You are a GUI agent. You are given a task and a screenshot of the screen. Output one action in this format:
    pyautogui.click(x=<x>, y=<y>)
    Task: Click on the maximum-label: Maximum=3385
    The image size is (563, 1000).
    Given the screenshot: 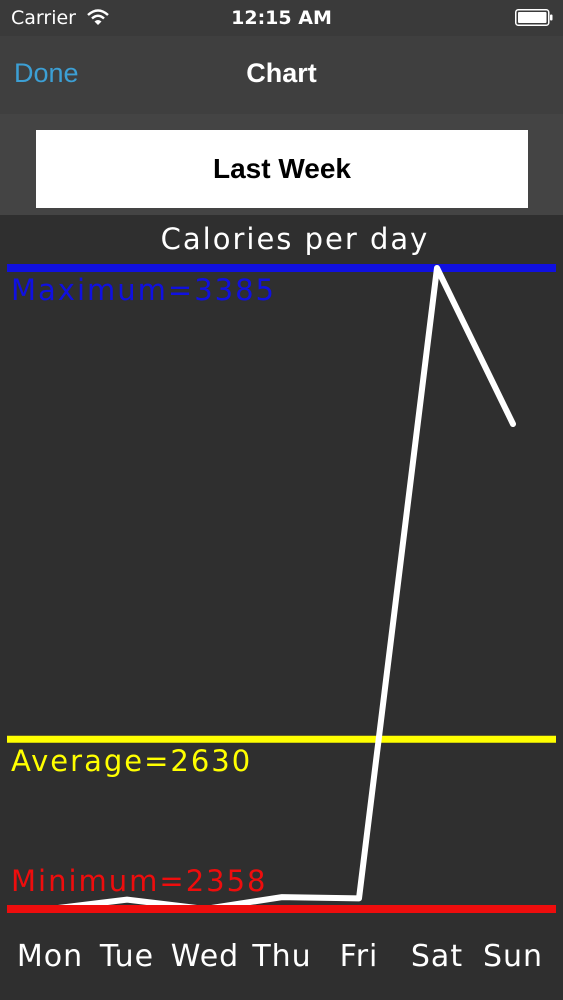 What is the action you would take?
    pyautogui.click(x=143, y=290)
    